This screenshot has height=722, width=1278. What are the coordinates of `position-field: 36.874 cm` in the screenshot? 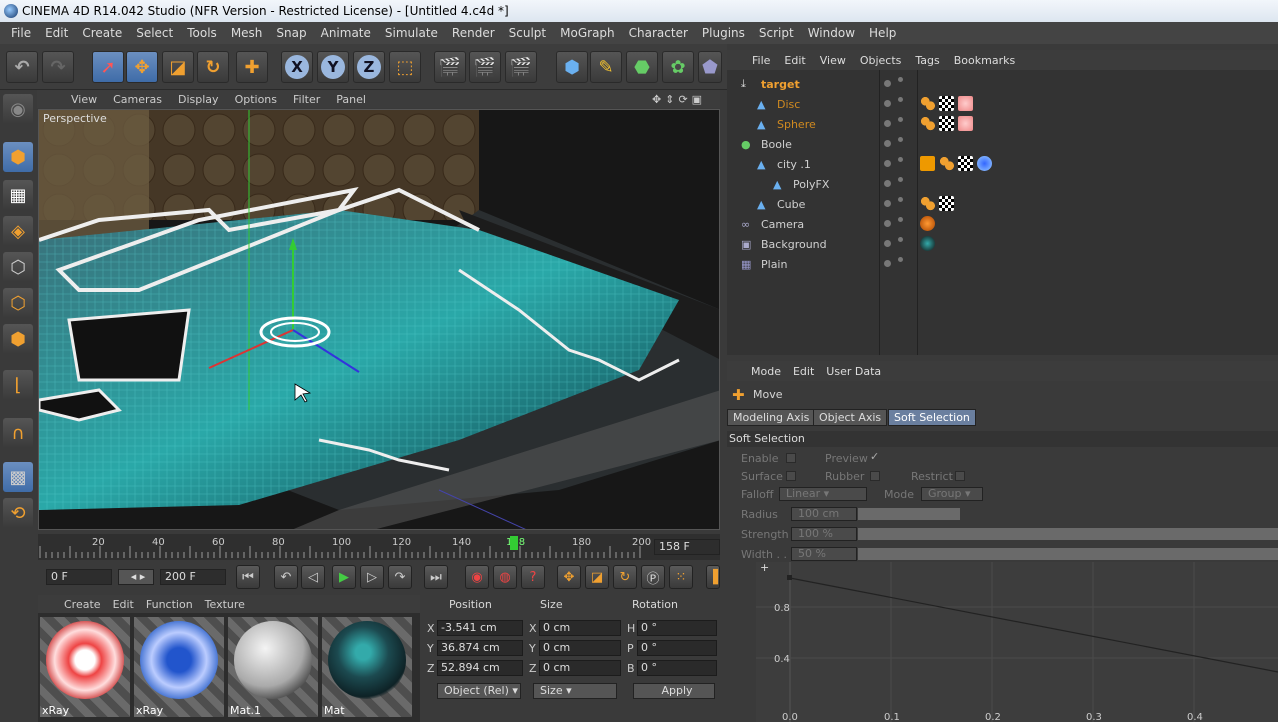 It's located at (480, 648).